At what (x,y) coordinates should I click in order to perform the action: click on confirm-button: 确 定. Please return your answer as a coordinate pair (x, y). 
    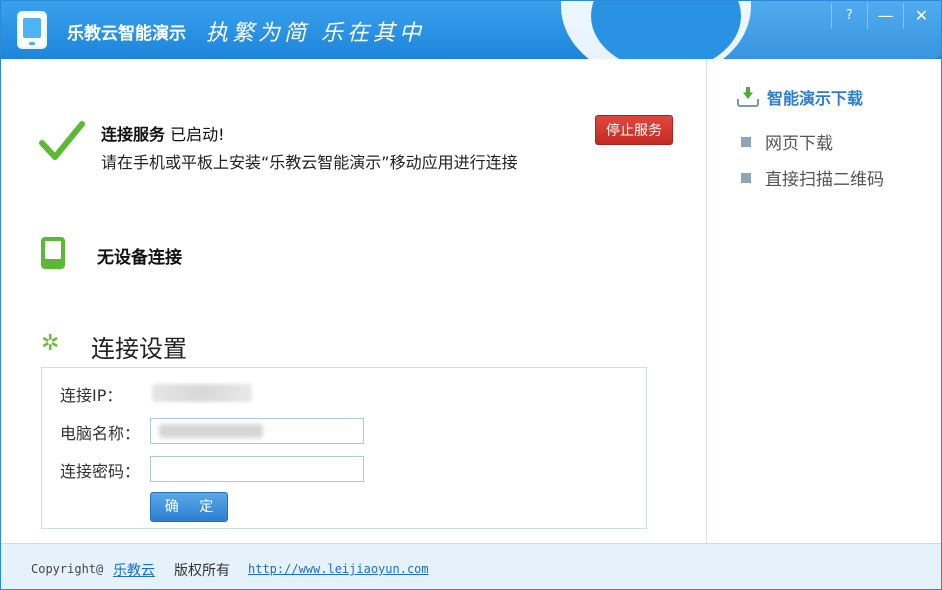
    Looking at the image, I should click on (189, 507).